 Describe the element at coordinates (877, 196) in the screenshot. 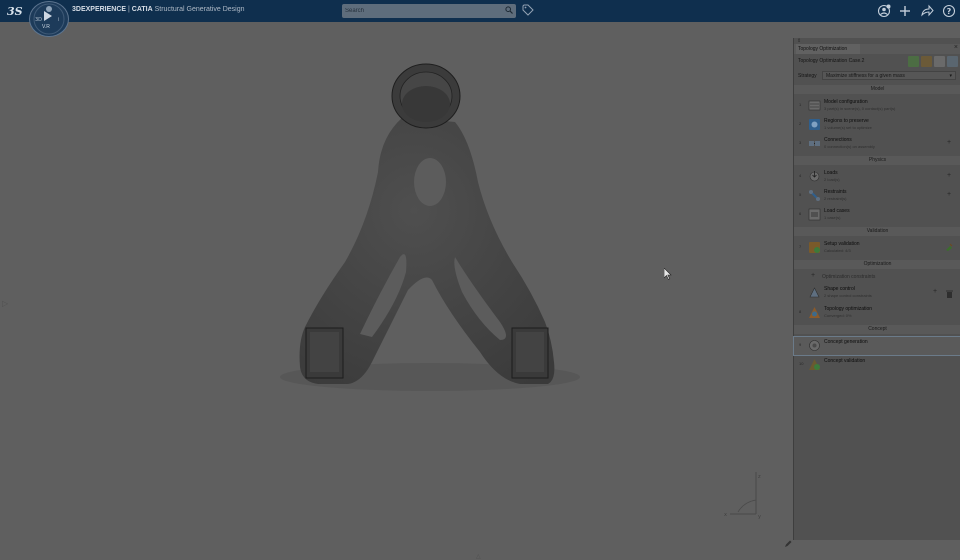

I see `step-restraints: 5 Restraints 2 restraint(s) +` at that location.